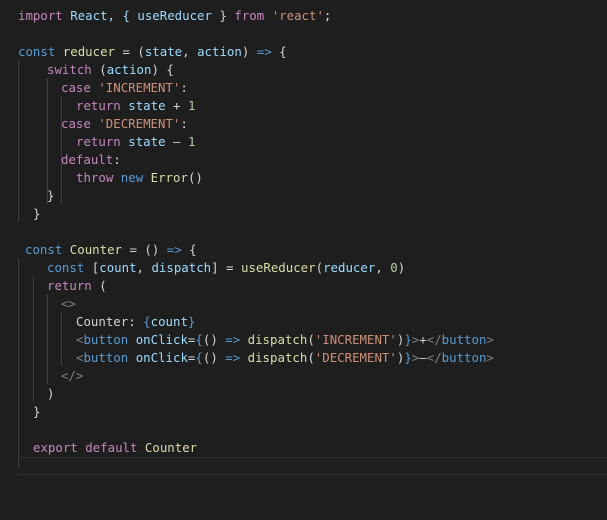 The image size is (607, 520). I want to click on code-token: ) {, so click(162, 69).